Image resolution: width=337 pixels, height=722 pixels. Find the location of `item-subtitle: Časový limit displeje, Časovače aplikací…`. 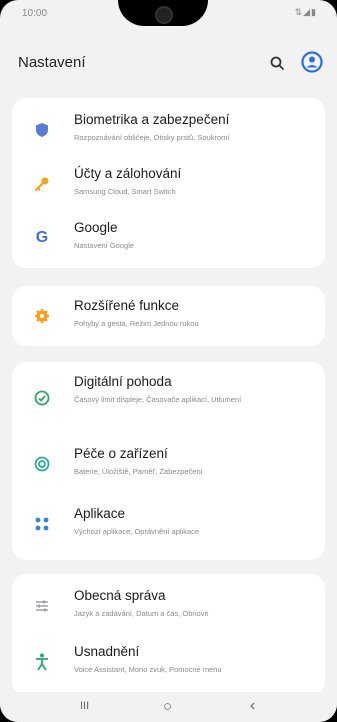

item-subtitle: Časový limit displeje, Časovače aplikací… is located at coordinates (158, 399).